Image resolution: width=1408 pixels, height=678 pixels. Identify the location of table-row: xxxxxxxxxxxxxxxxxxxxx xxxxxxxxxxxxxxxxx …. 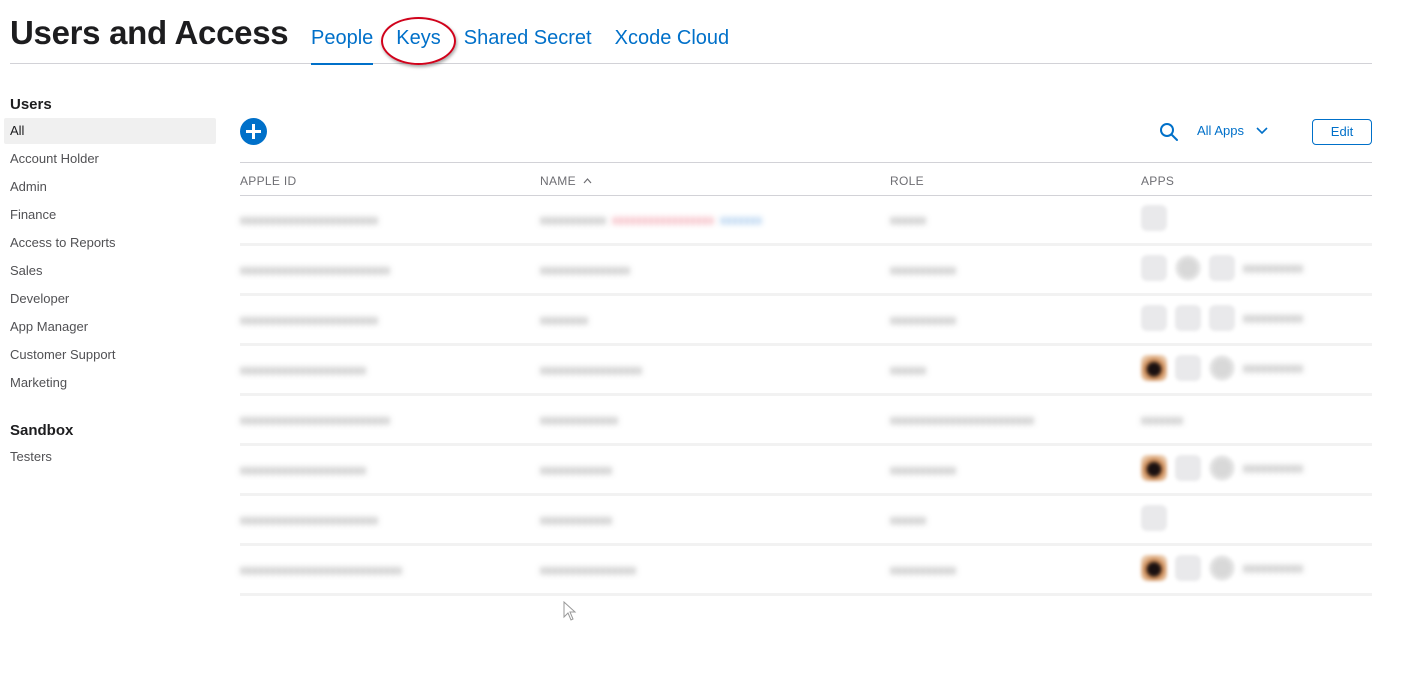
(806, 371).